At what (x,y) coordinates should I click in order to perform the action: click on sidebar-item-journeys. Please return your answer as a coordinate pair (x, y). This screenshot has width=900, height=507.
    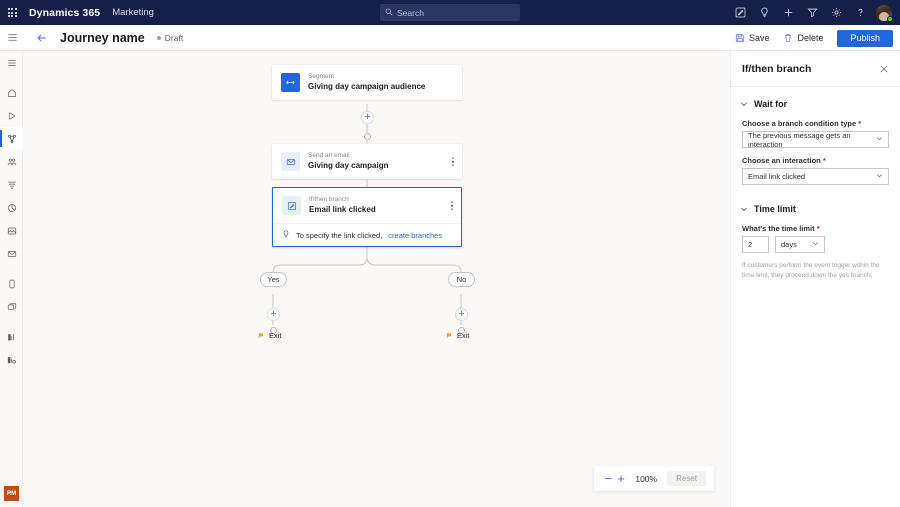
    Looking at the image, I should click on (11, 138).